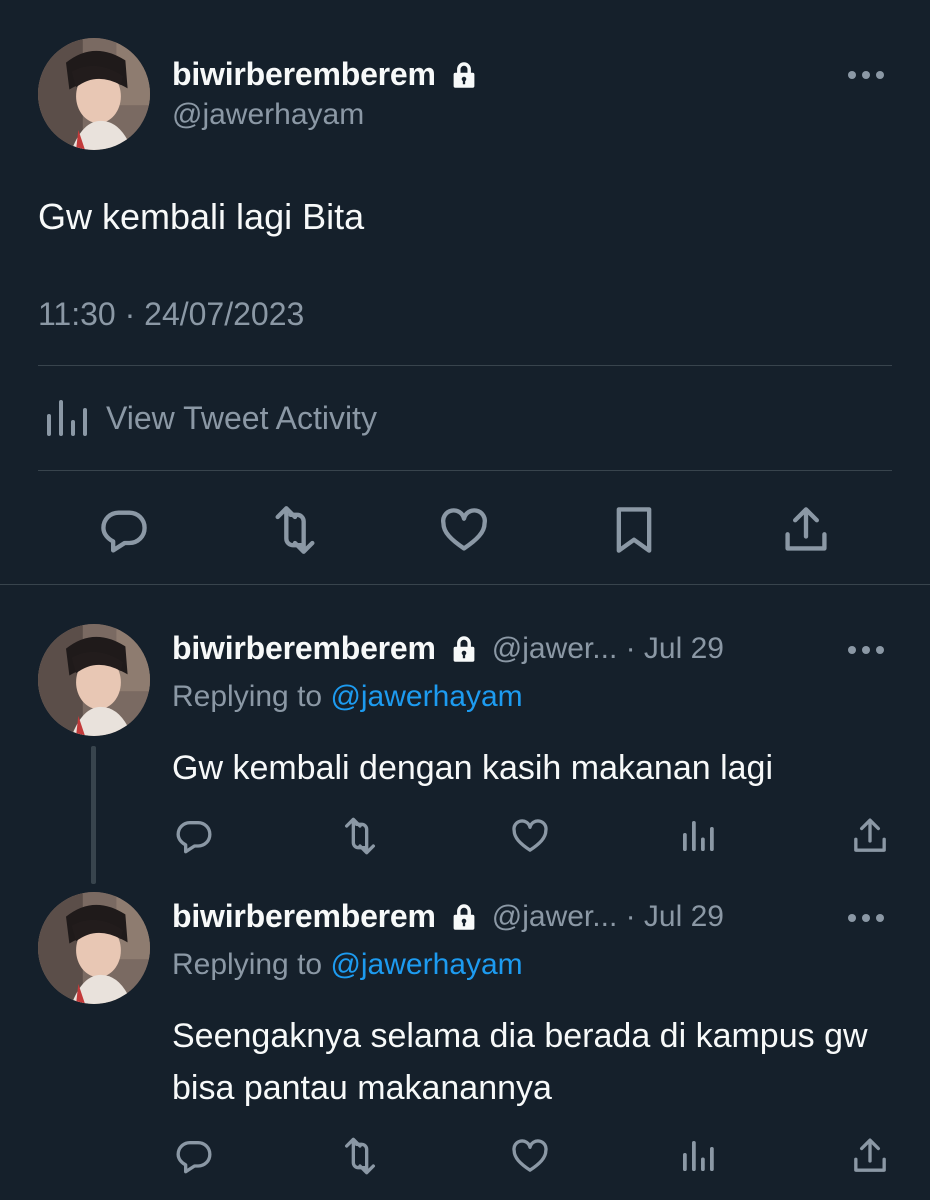 The width and height of the screenshot is (930, 1200). I want to click on analytics-icon, so click(67, 418).